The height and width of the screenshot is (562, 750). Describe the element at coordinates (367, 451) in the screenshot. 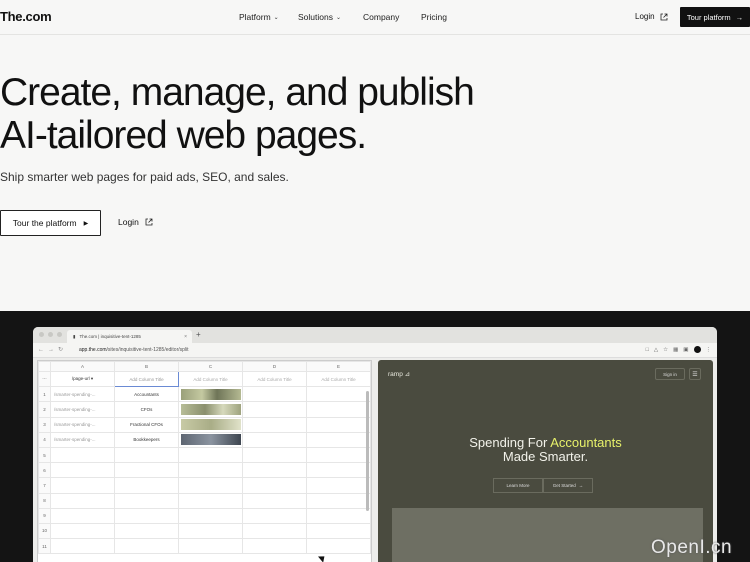

I see `scrollbar` at that location.